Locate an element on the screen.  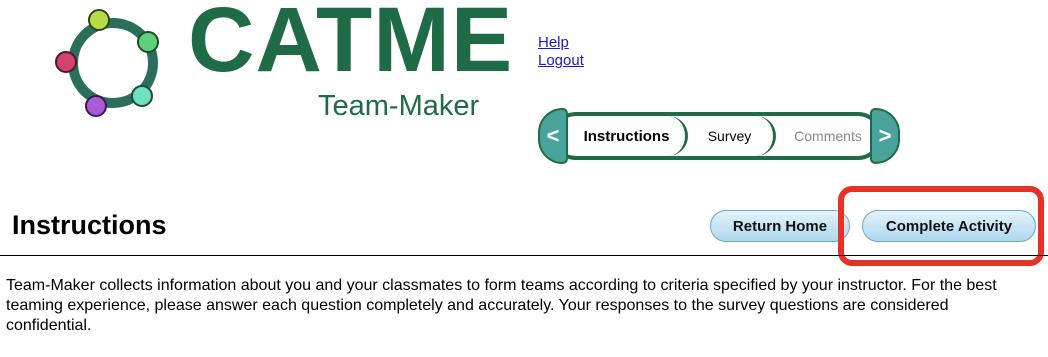
page-title: Instructions is located at coordinates (89, 225).